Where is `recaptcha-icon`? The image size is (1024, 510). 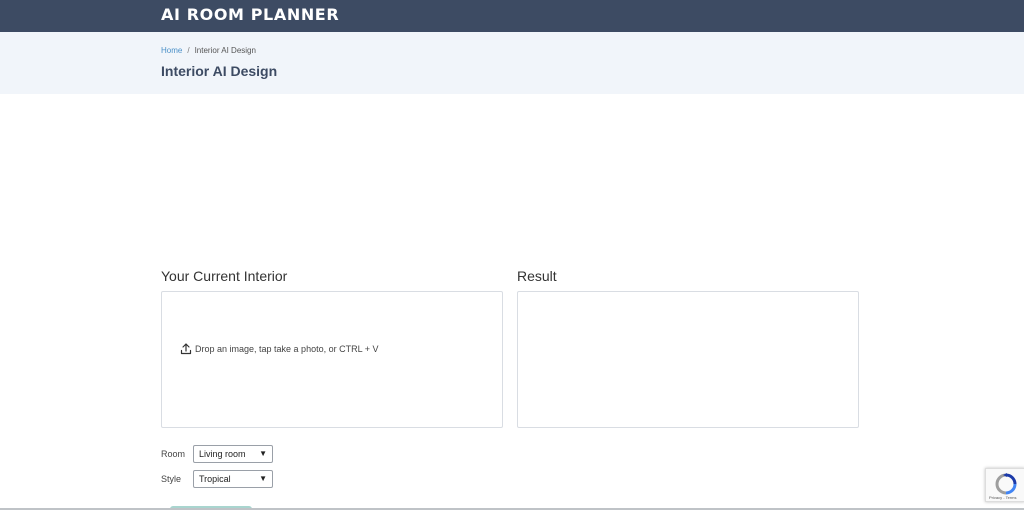
recaptcha-icon is located at coordinates (1006, 484).